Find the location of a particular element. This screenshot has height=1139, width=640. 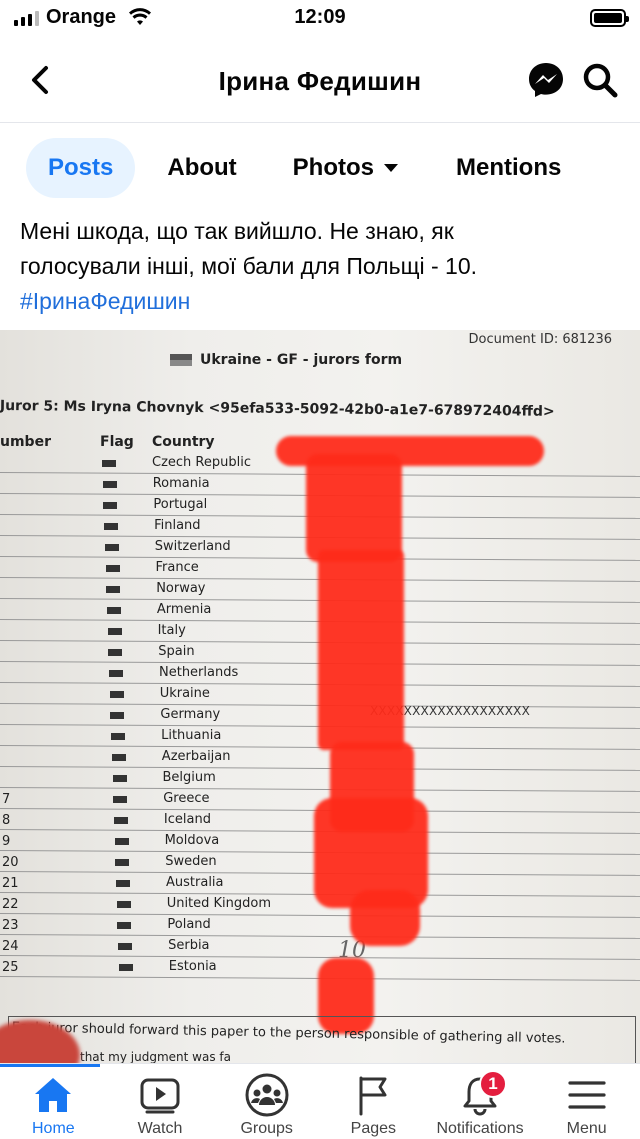

document-id: Document ID: 681236 is located at coordinates (540, 339).